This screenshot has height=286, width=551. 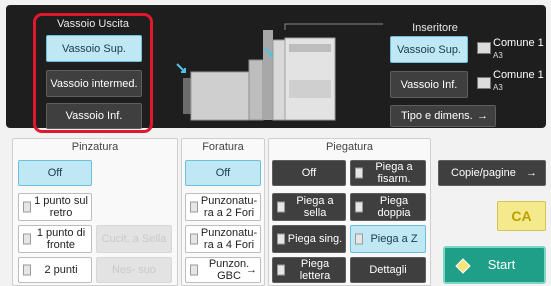 I want to click on staple-two-points-button: 2 punti, so click(x=55, y=270).